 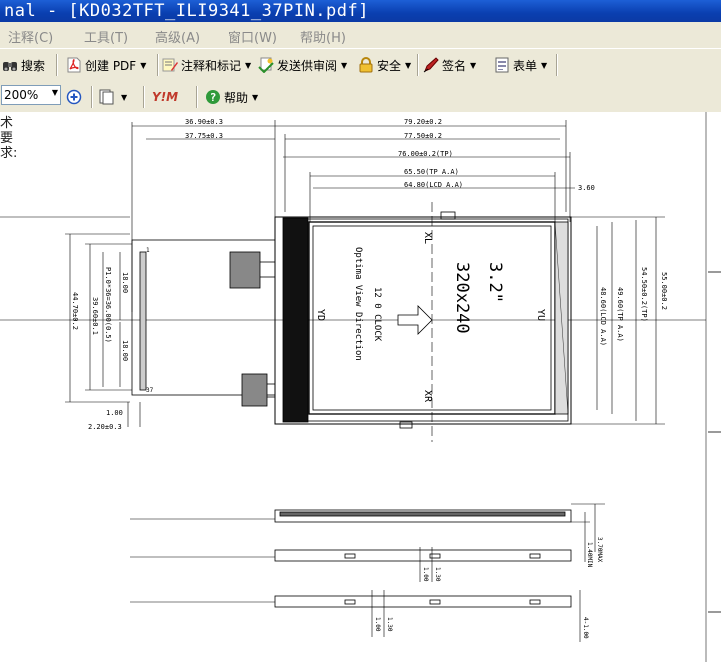 What do you see at coordinates (165, 97) in the screenshot?
I see `yahoo-button: Y!M` at bounding box center [165, 97].